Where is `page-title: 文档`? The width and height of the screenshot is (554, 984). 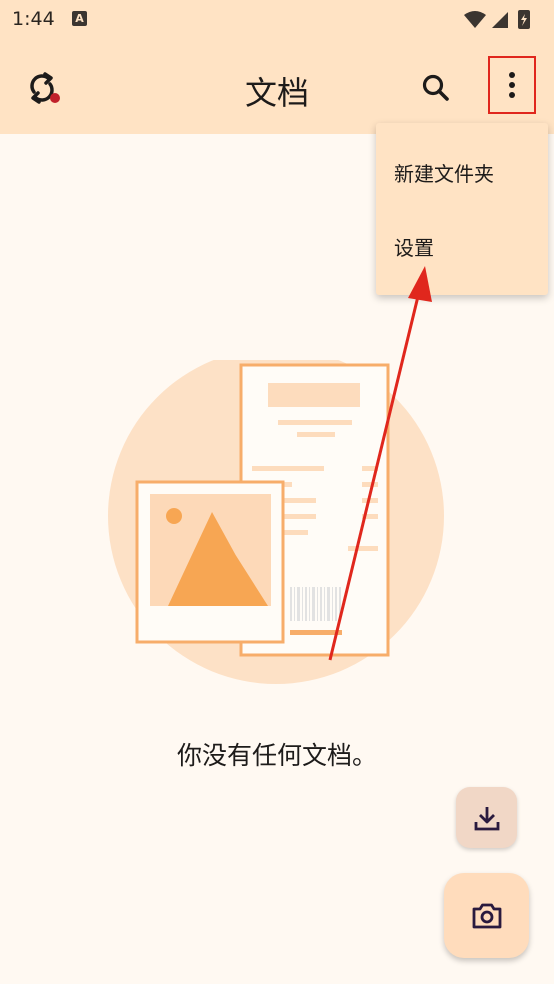
page-title: 文档 is located at coordinates (276, 93).